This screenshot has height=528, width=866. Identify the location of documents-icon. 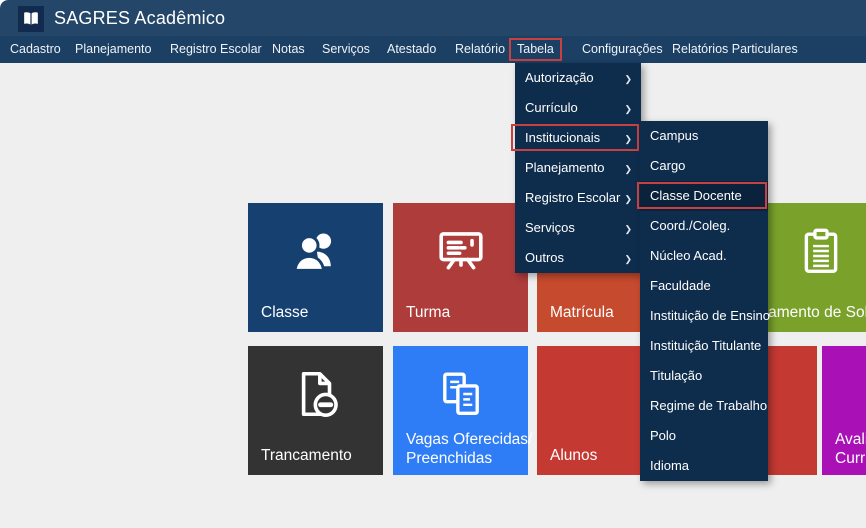
(461, 396).